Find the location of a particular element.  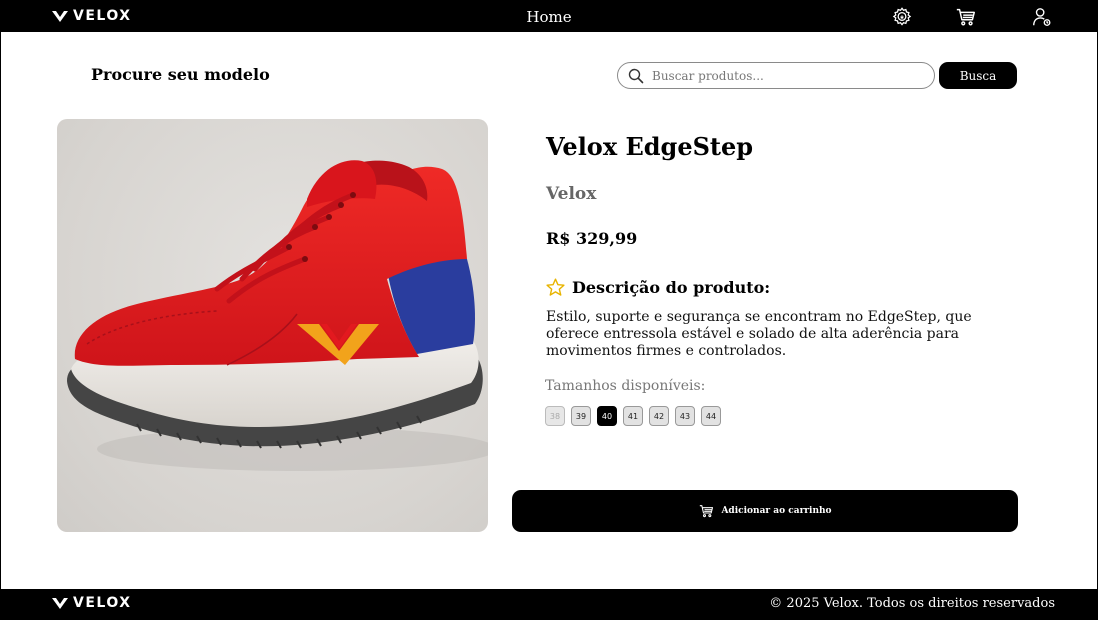

description-heading: Descrição do produto: is located at coordinates (657, 287).